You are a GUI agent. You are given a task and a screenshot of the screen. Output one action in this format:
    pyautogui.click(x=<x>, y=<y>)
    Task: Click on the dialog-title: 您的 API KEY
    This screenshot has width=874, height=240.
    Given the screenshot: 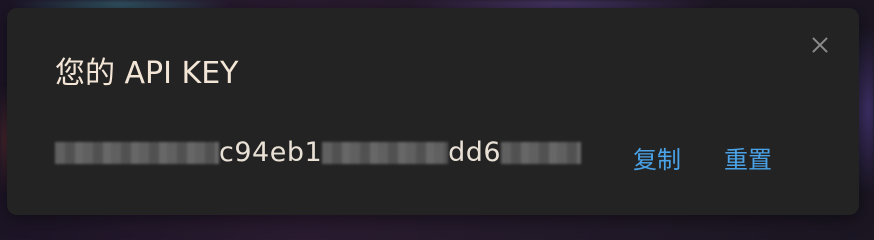 What is the action you would take?
    pyautogui.click(x=147, y=73)
    